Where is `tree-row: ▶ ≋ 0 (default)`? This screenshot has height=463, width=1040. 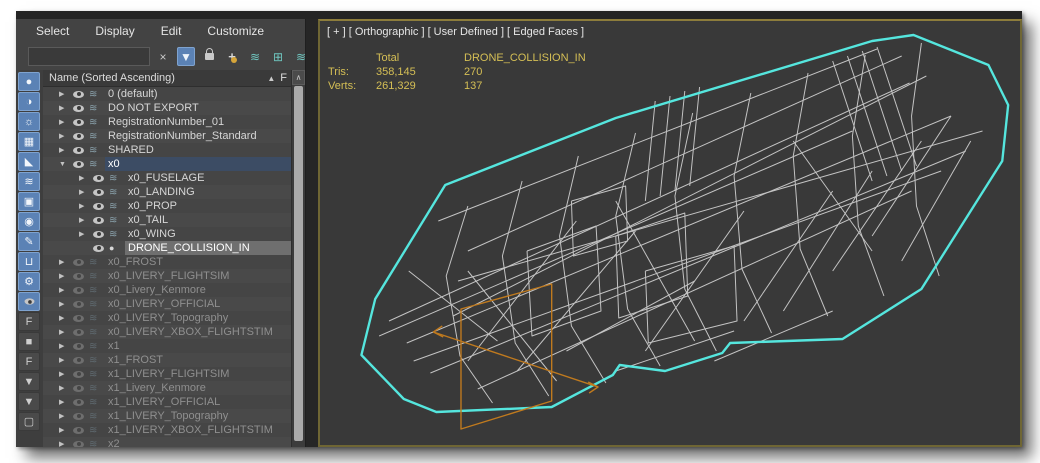
tree-row: ▶ ≋ 0 (default) is located at coordinates (167, 94).